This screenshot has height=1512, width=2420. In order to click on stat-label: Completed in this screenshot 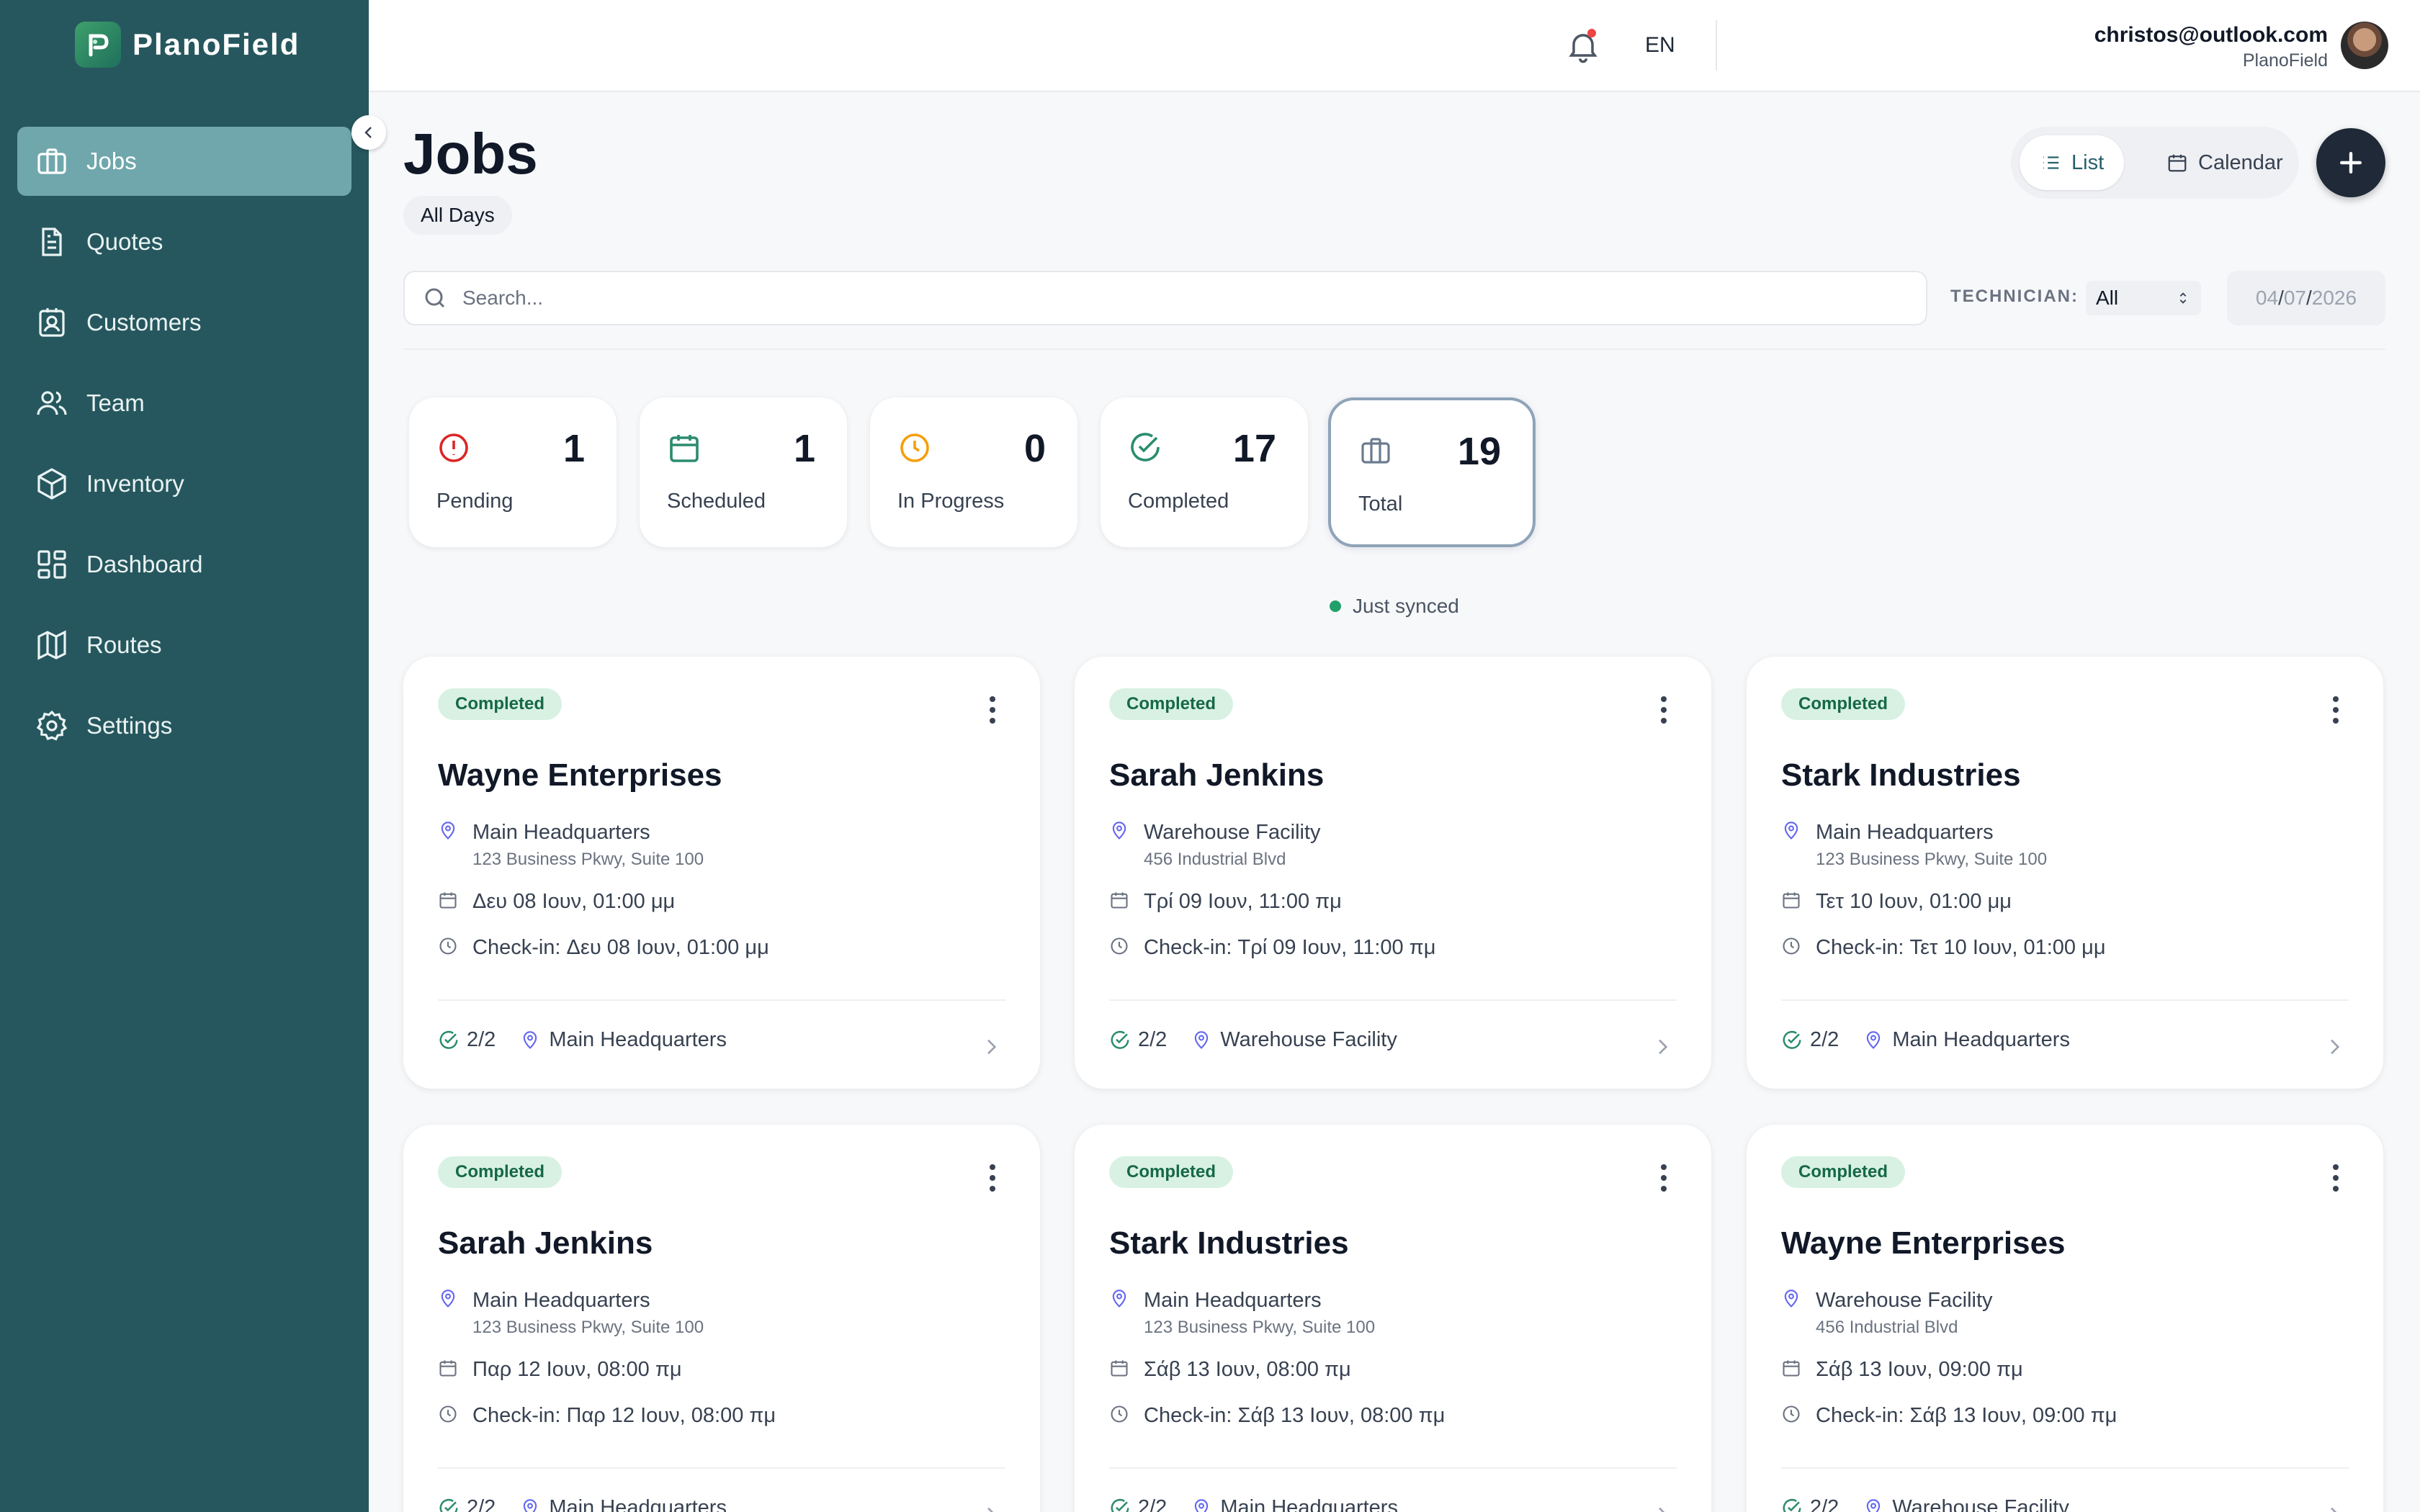, I will do `click(1178, 501)`.